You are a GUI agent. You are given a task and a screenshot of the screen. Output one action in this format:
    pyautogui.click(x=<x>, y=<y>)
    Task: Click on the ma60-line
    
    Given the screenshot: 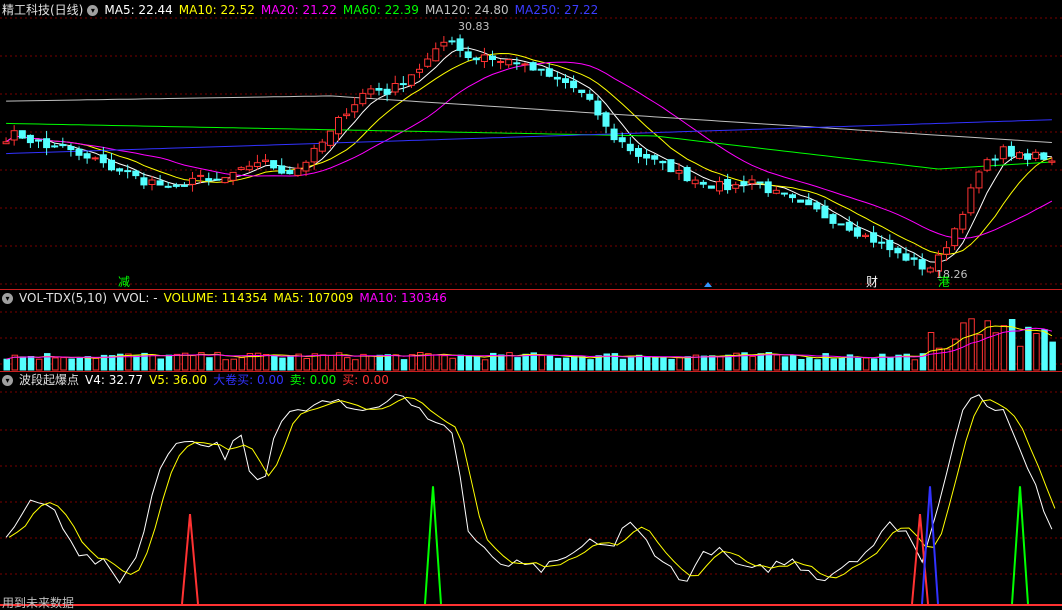 What is the action you would take?
    pyautogui.click(x=529, y=146)
    